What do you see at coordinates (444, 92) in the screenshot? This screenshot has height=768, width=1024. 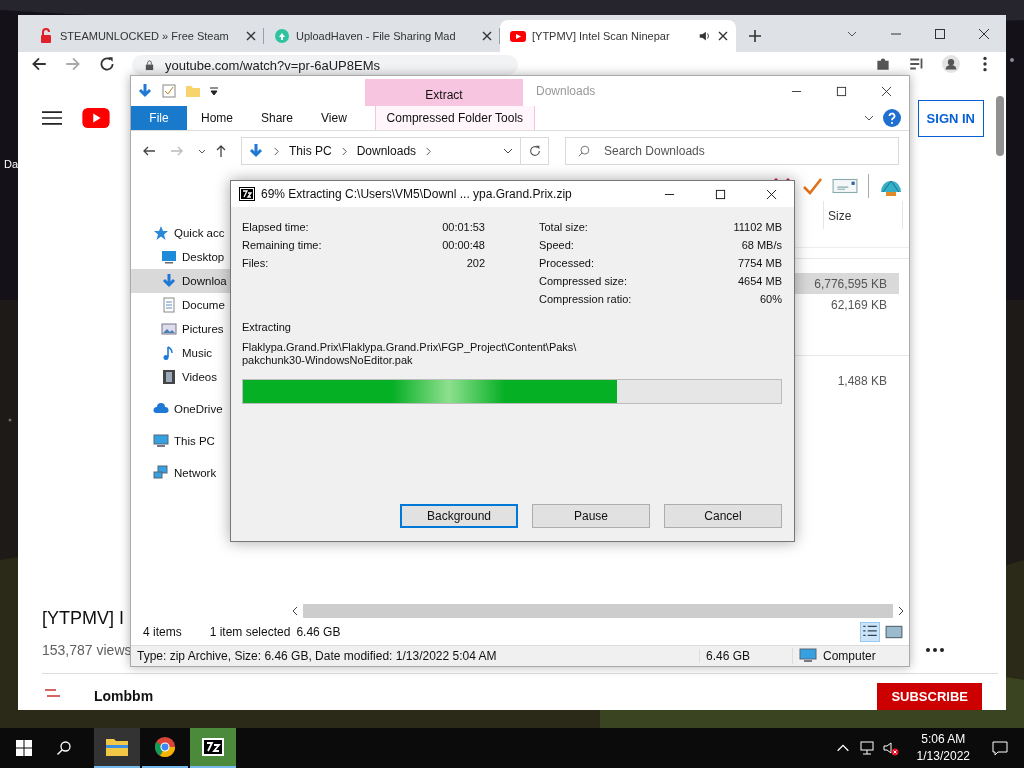 I see `context-tab-header: Extract` at bounding box center [444, 92].